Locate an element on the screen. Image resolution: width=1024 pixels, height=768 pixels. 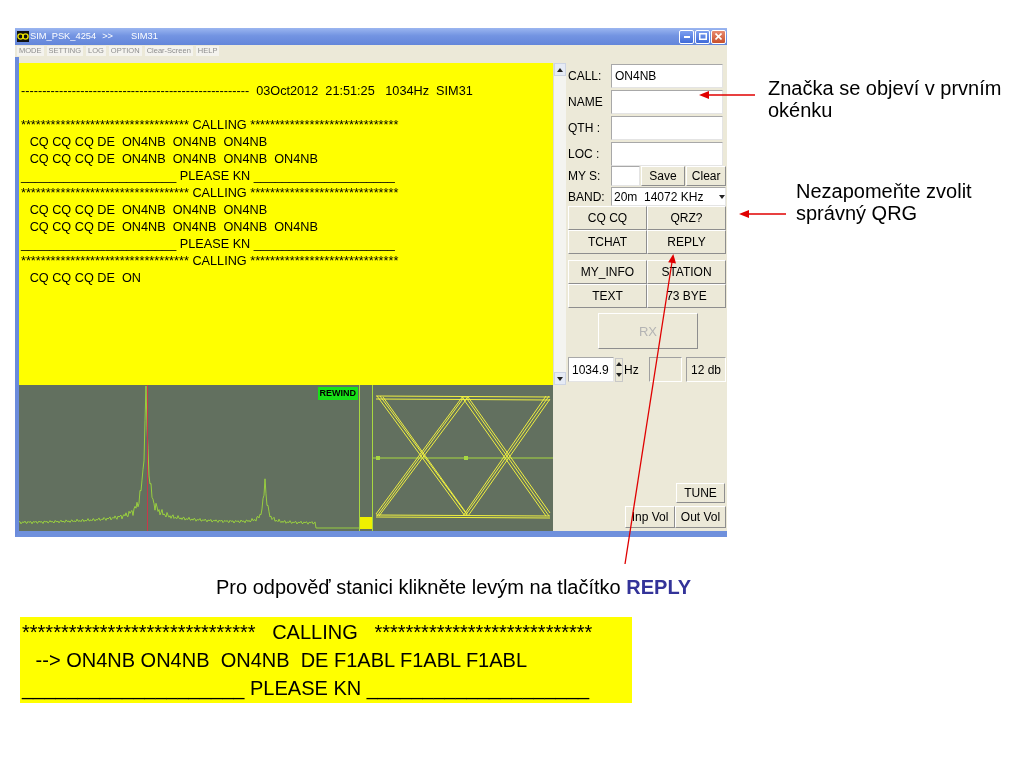
volume-button: Out Vol is located at coordinates (700, 517).